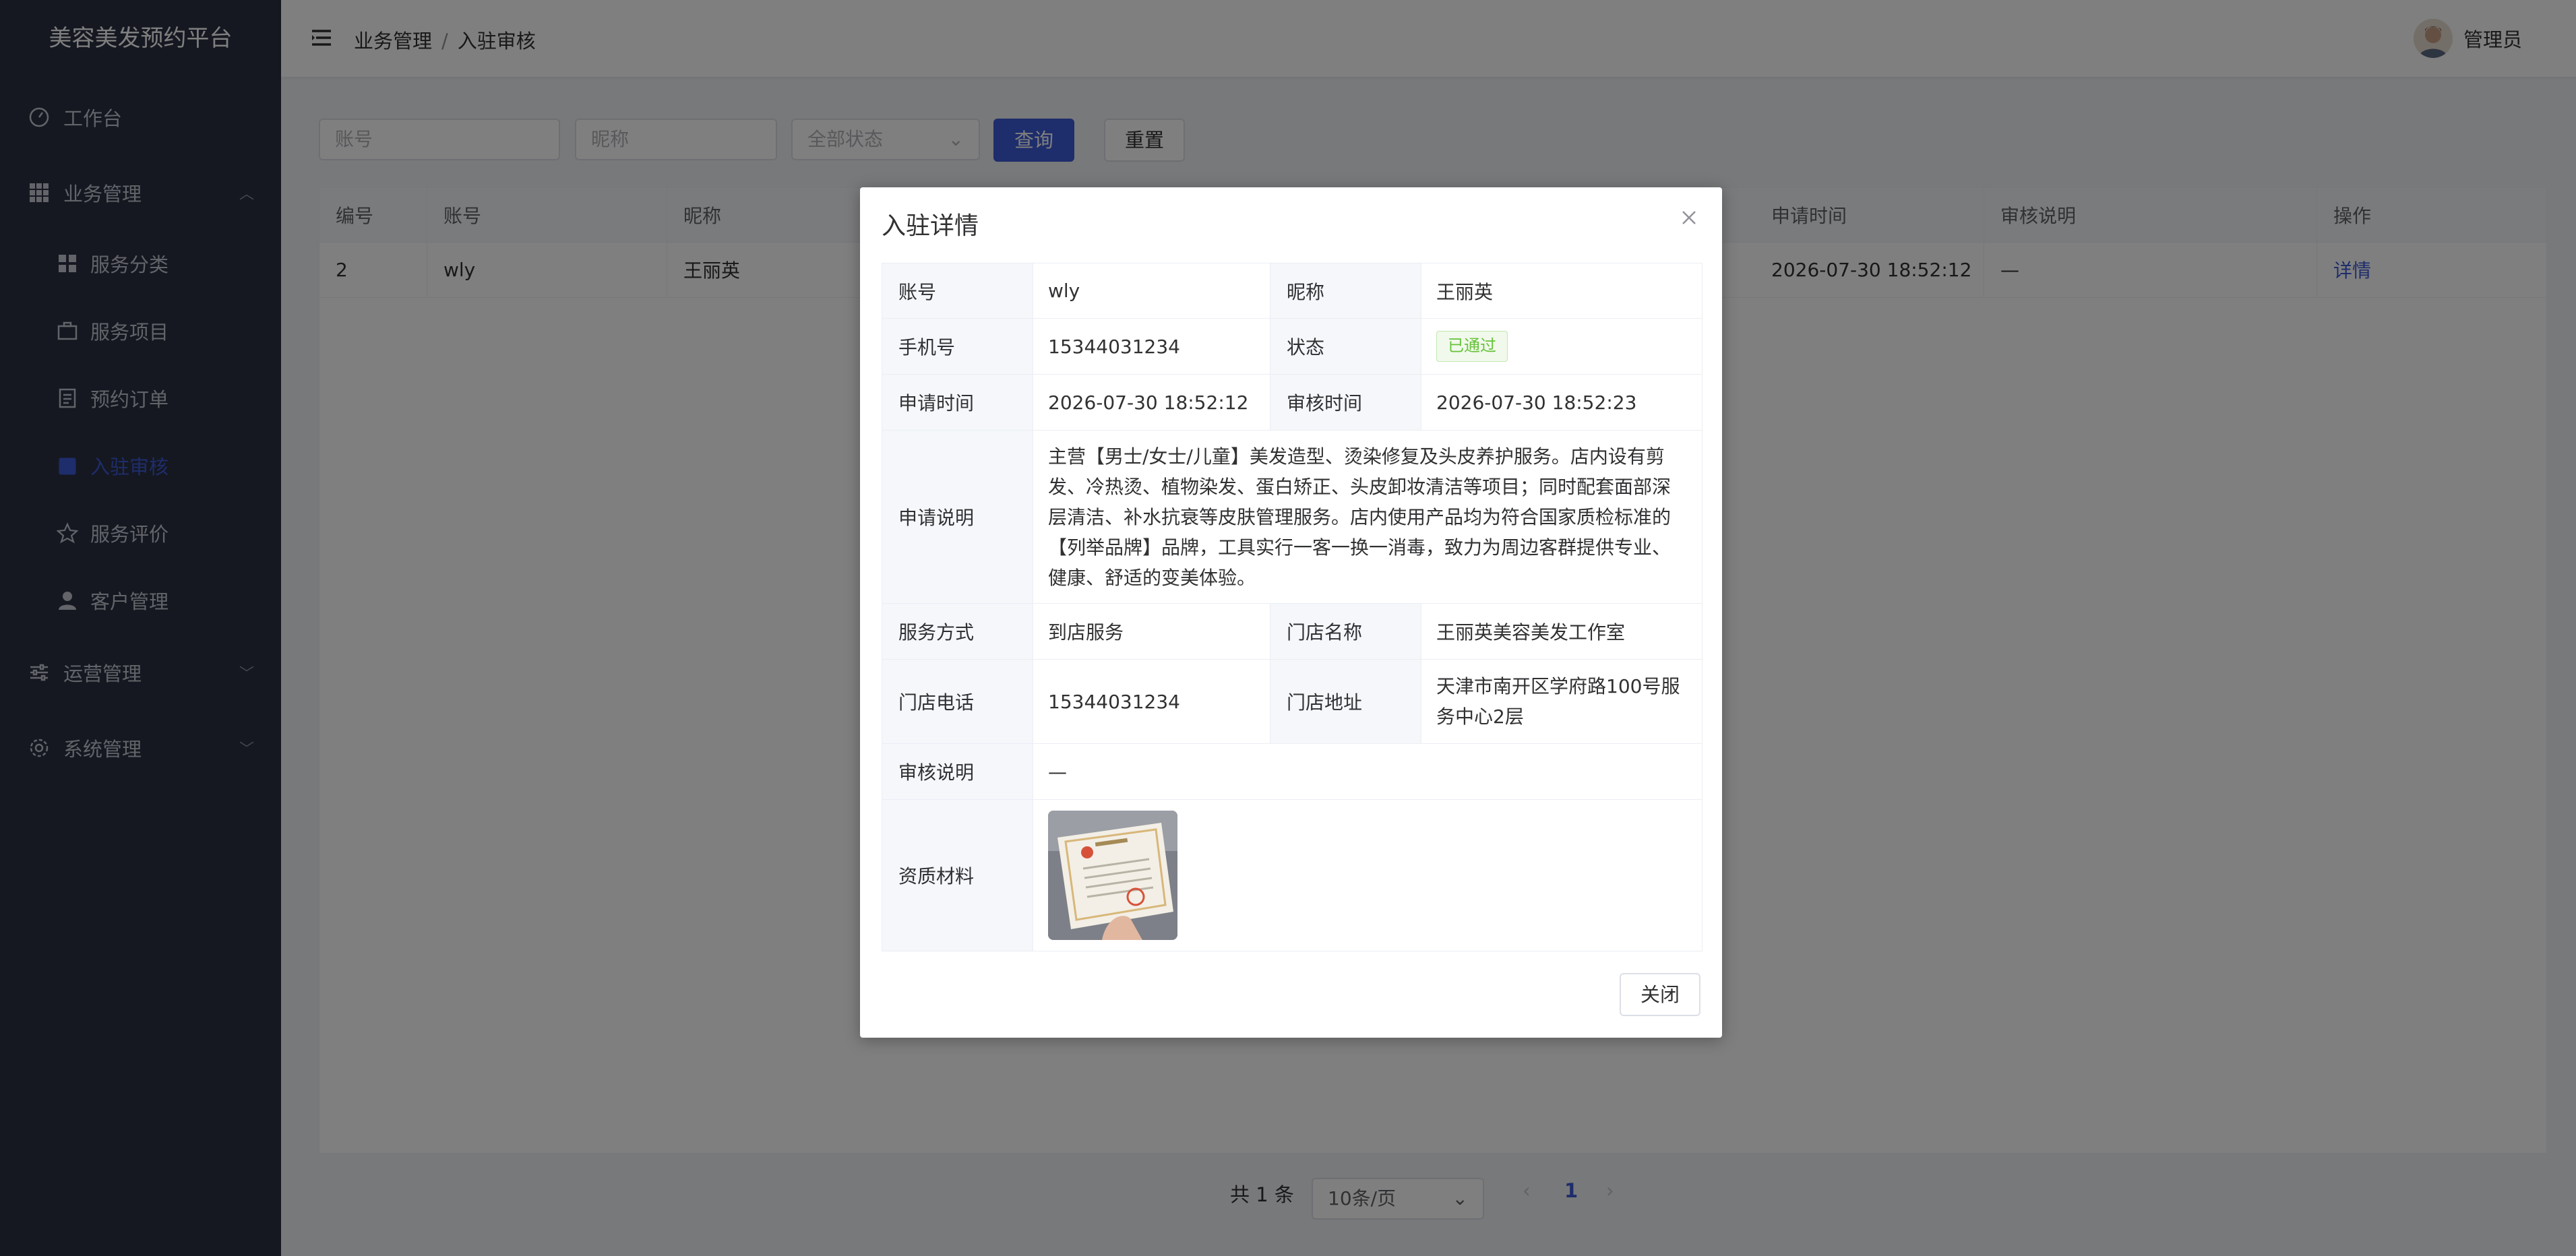 The height and width of the screenshot is (1256, 2576). I want to click on account-label: 账号, so click(958, 290).